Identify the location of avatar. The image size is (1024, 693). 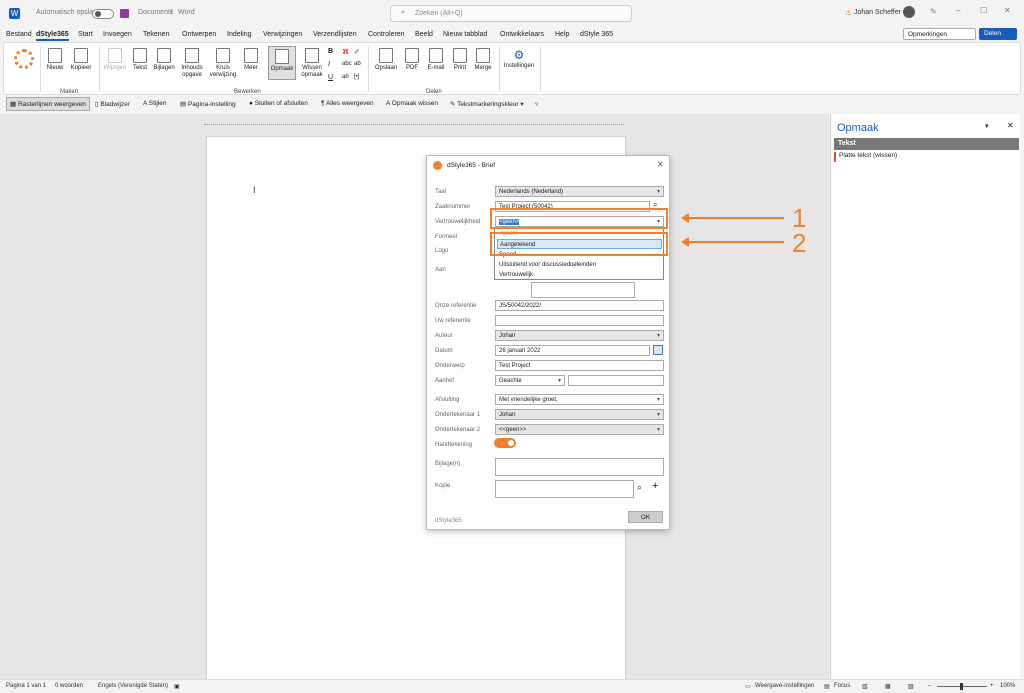
(909, 12).